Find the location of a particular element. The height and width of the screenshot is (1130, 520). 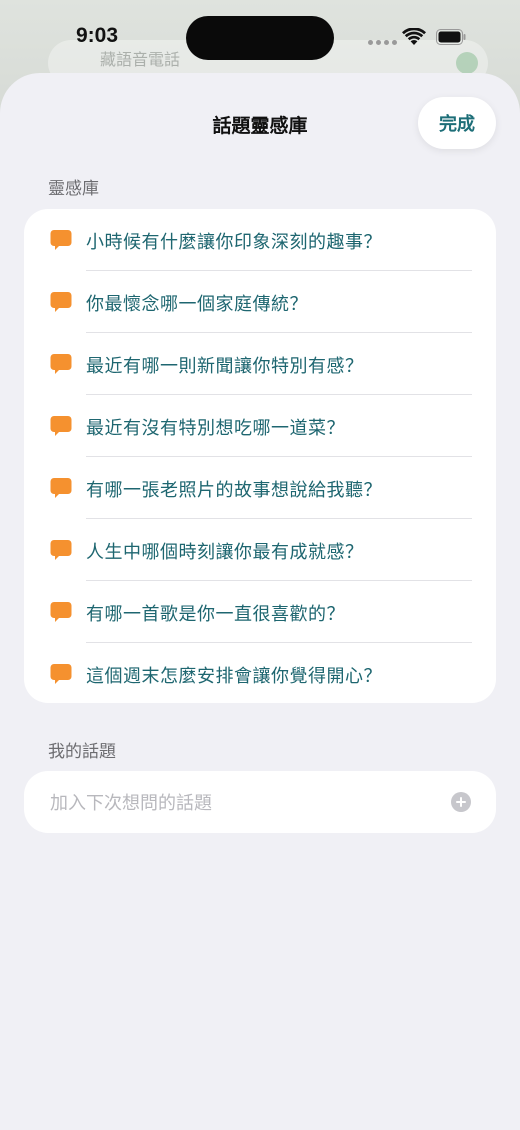

inspiration-item: 這個週末怎麼安排會讓你覺得開心？ is located at coordinates (260, 674).